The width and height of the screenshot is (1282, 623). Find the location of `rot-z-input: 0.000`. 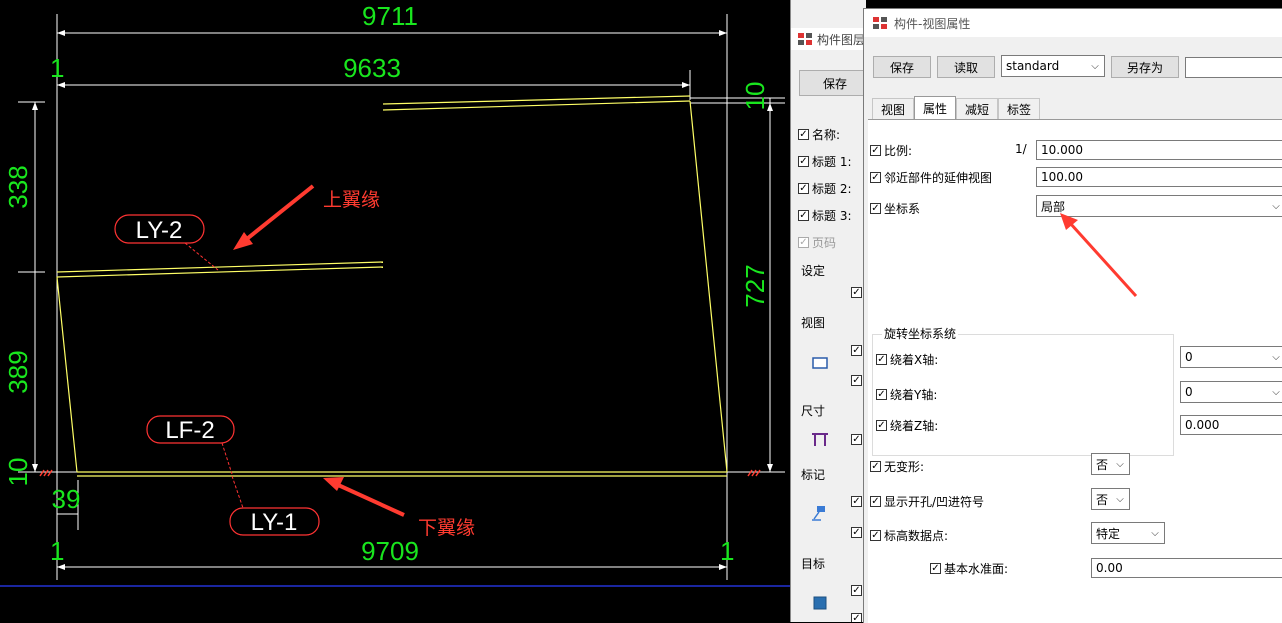

rot-z-input: 0.000 is located at coordinates (1231, 425).